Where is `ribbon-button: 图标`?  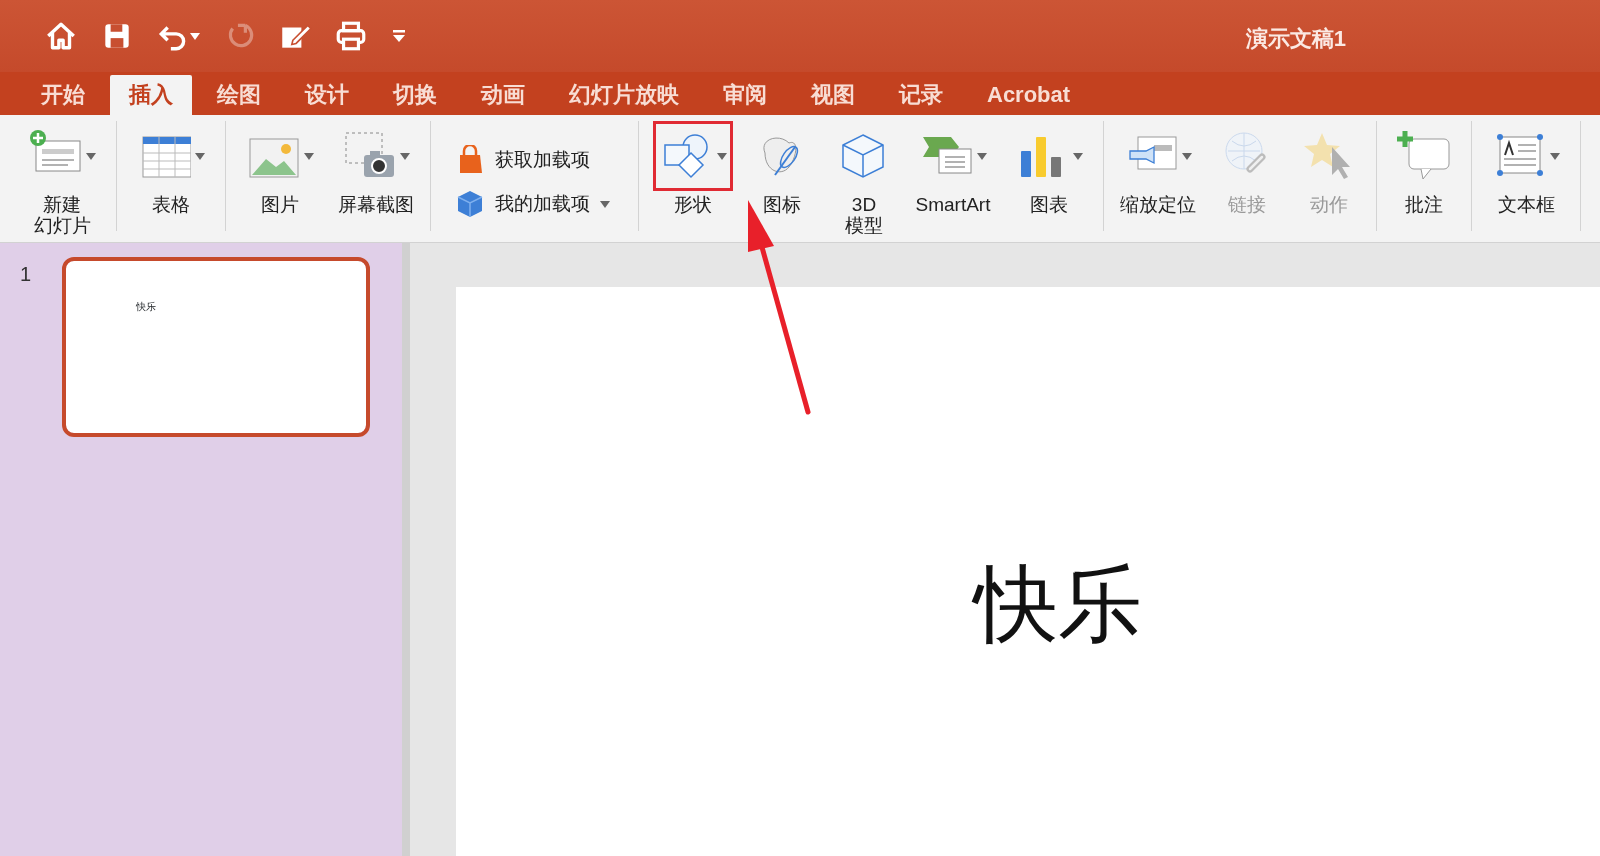
ribbon-button: 图标 is located at coordinates (782, 169).